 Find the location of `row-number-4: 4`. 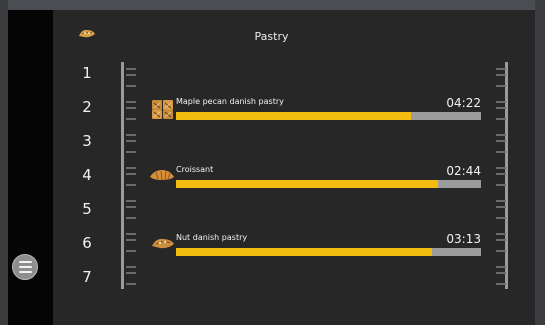

row-number-4: 4 is located at coordinates (87, 175).